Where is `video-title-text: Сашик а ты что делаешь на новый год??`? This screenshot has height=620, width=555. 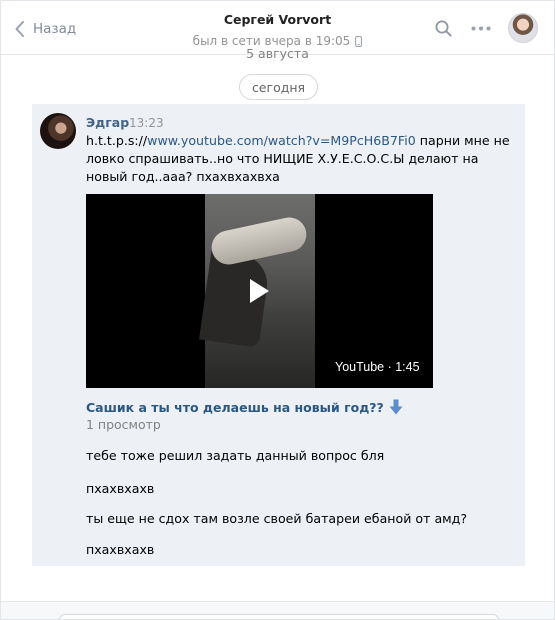
video-title-text: Сашик а ты что делаешь на новый год?? is located at coordinates (235, 407).